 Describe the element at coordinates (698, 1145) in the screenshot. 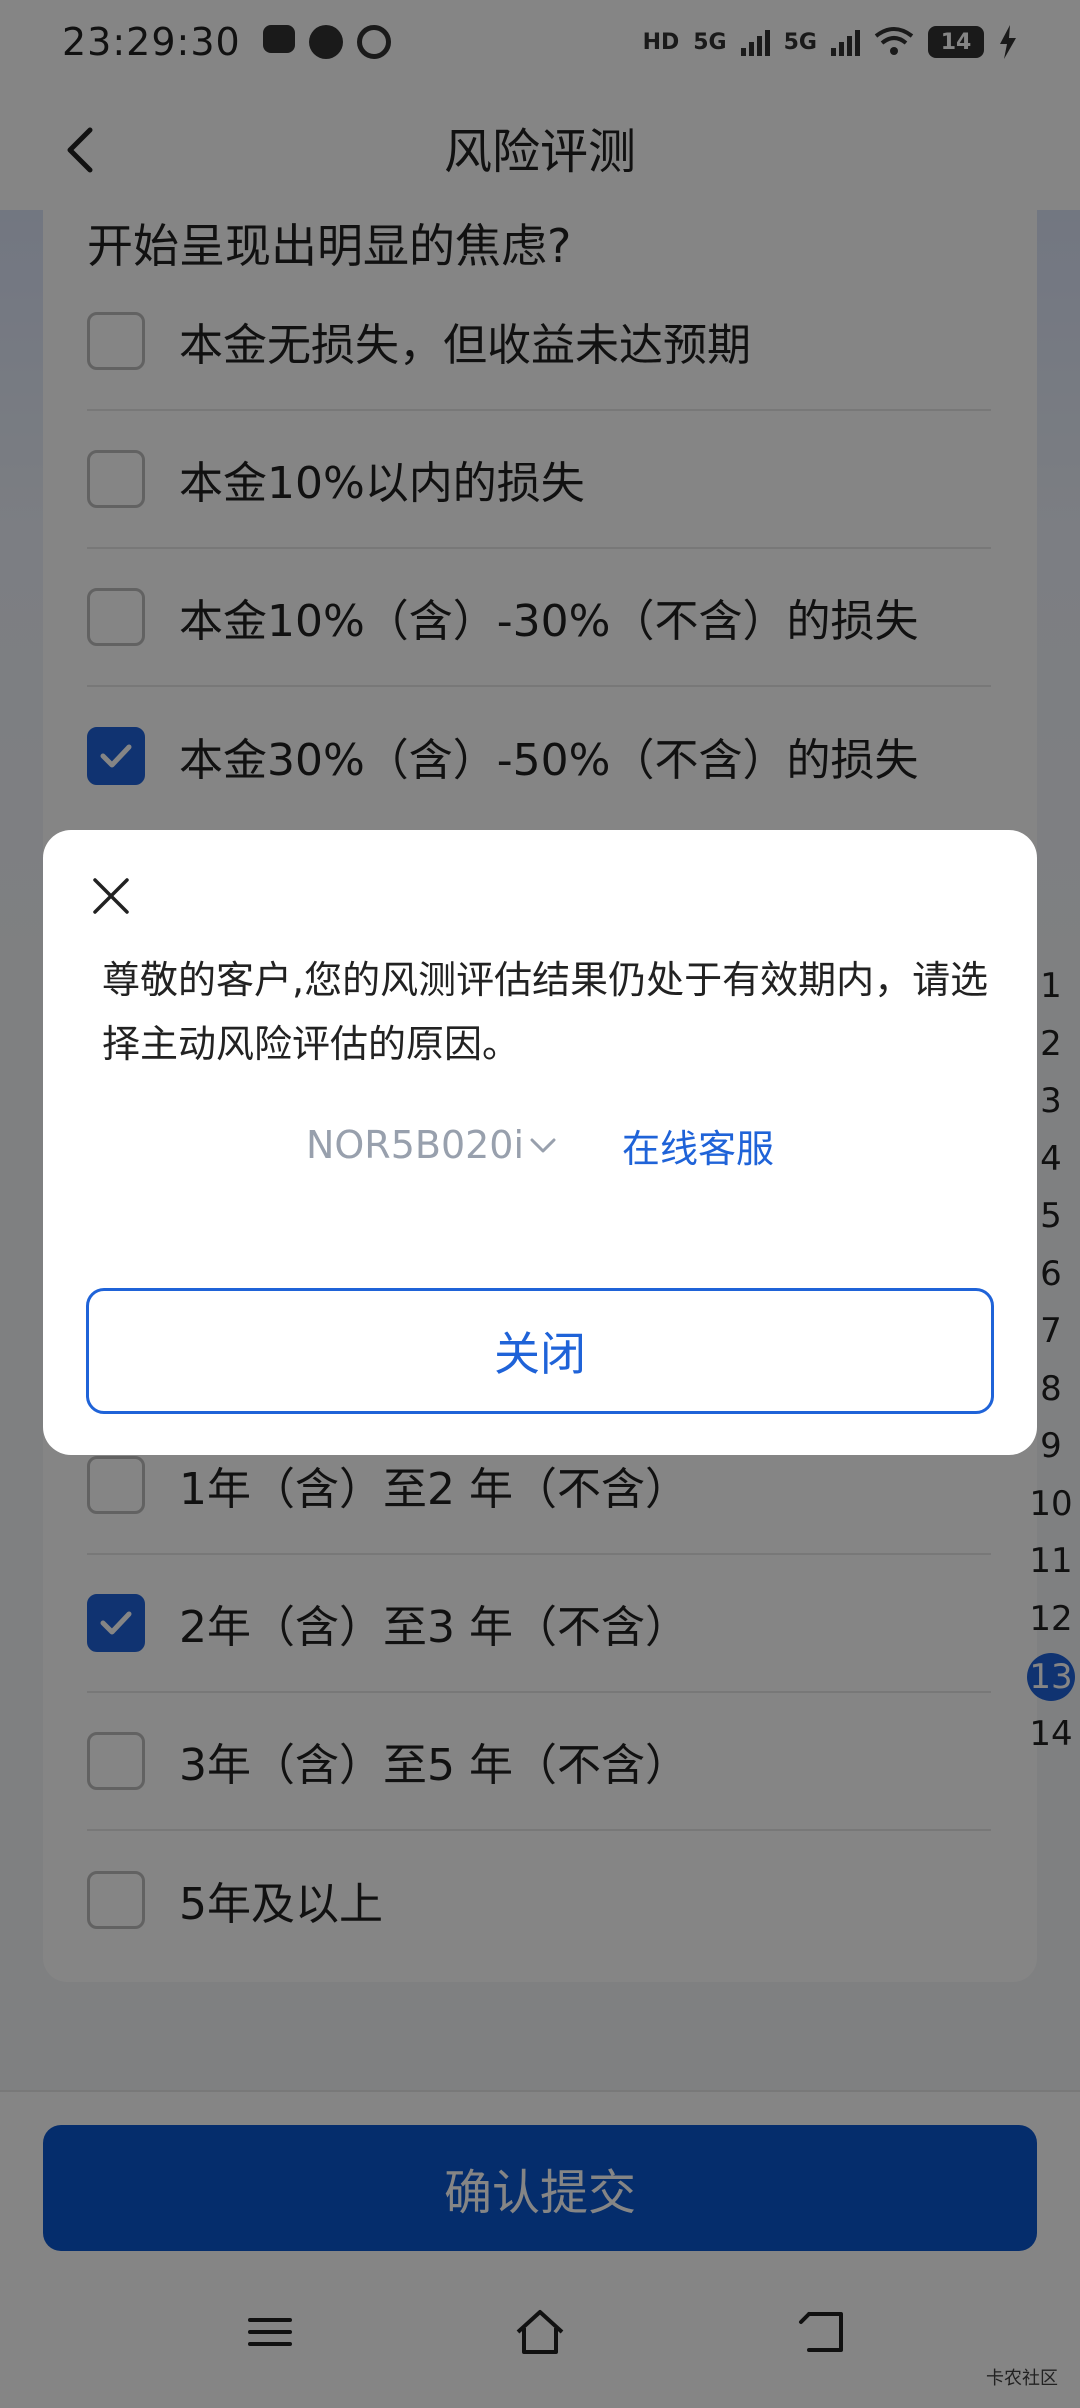

I see `online-service-link: 在线客服` at that location.